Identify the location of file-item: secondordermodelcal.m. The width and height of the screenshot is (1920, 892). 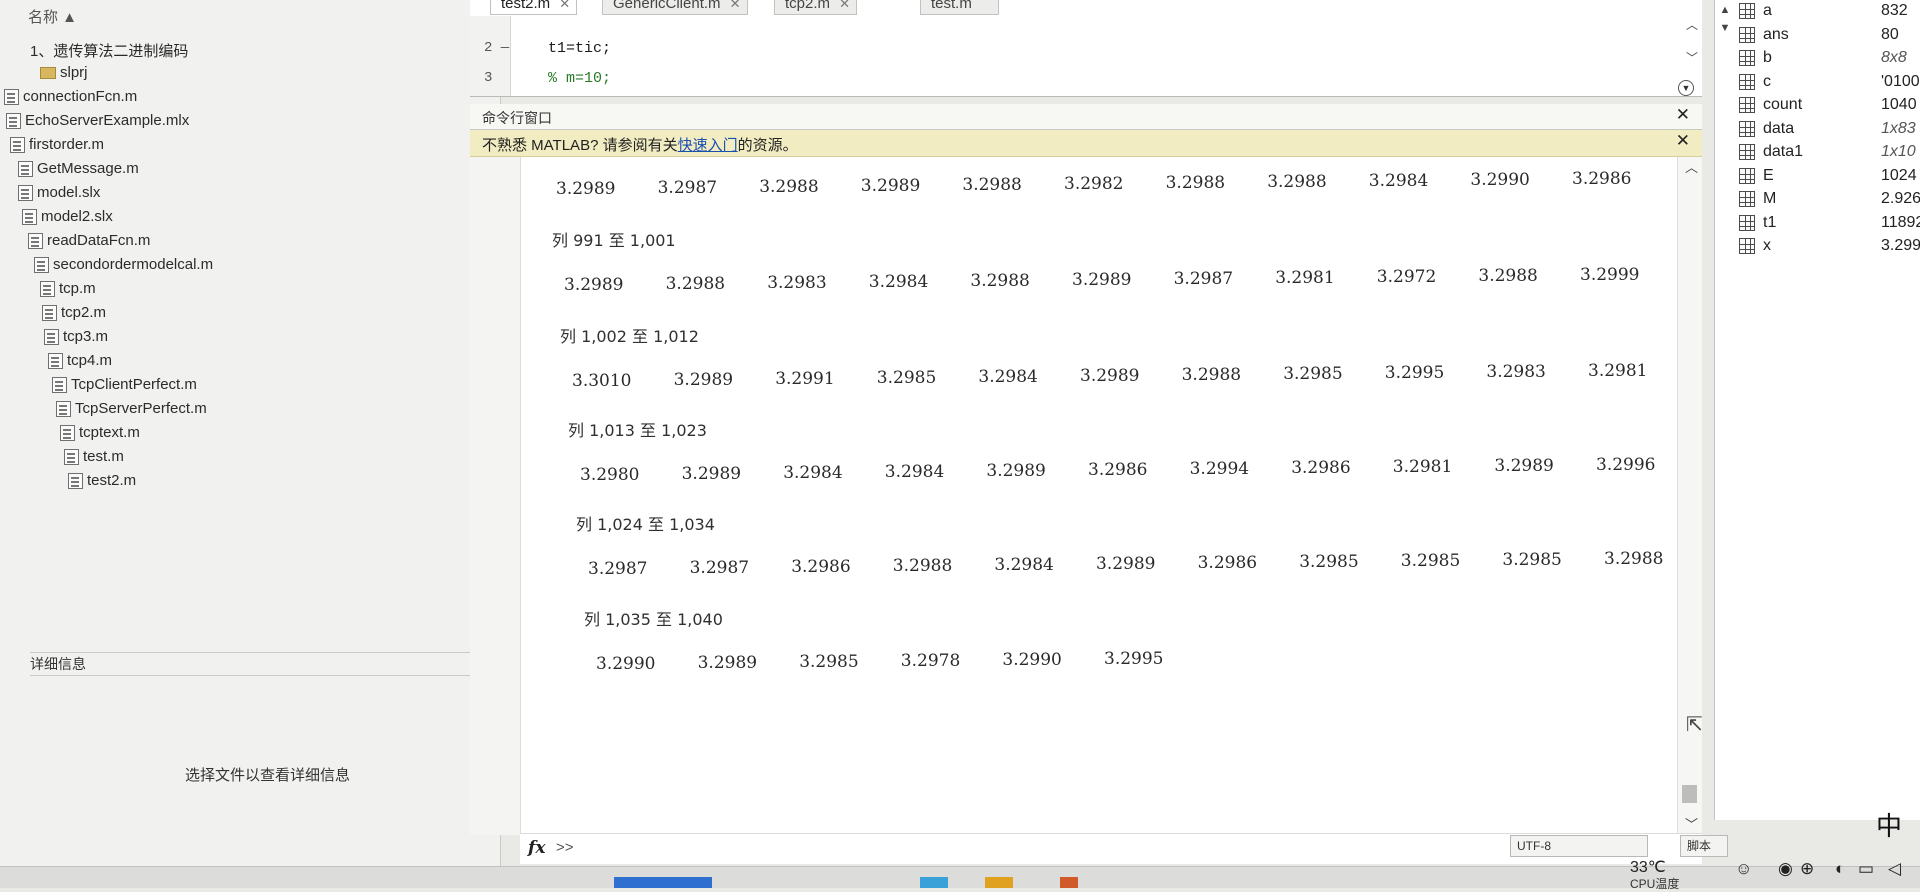
(123, 264).